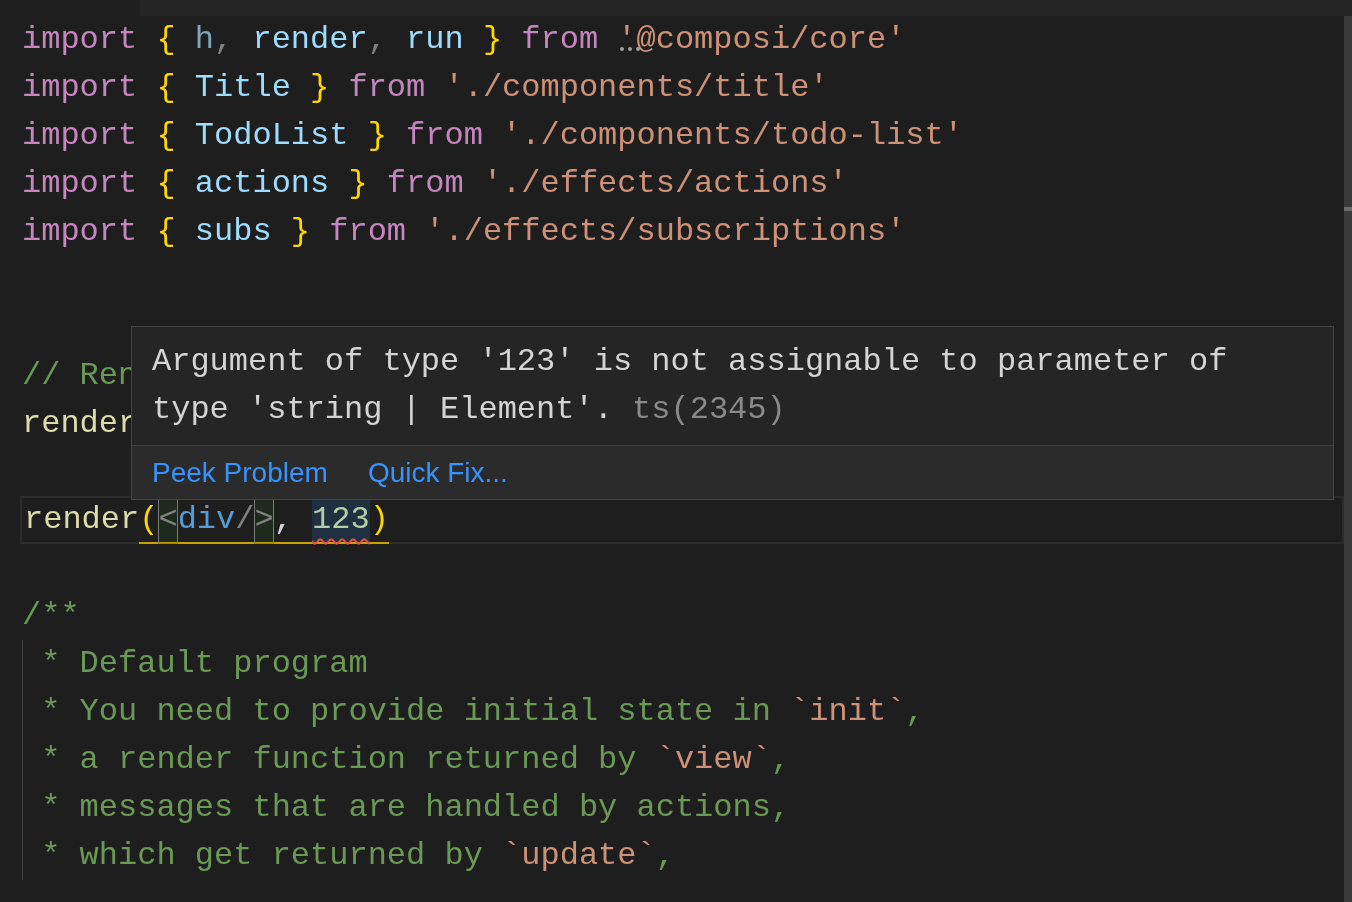 The height and width of the screenshot is (902, 1352). What do you see at coordinates (80, 424) in the screenshot?
I see `code-line: render` at bounding box center [80, 424].